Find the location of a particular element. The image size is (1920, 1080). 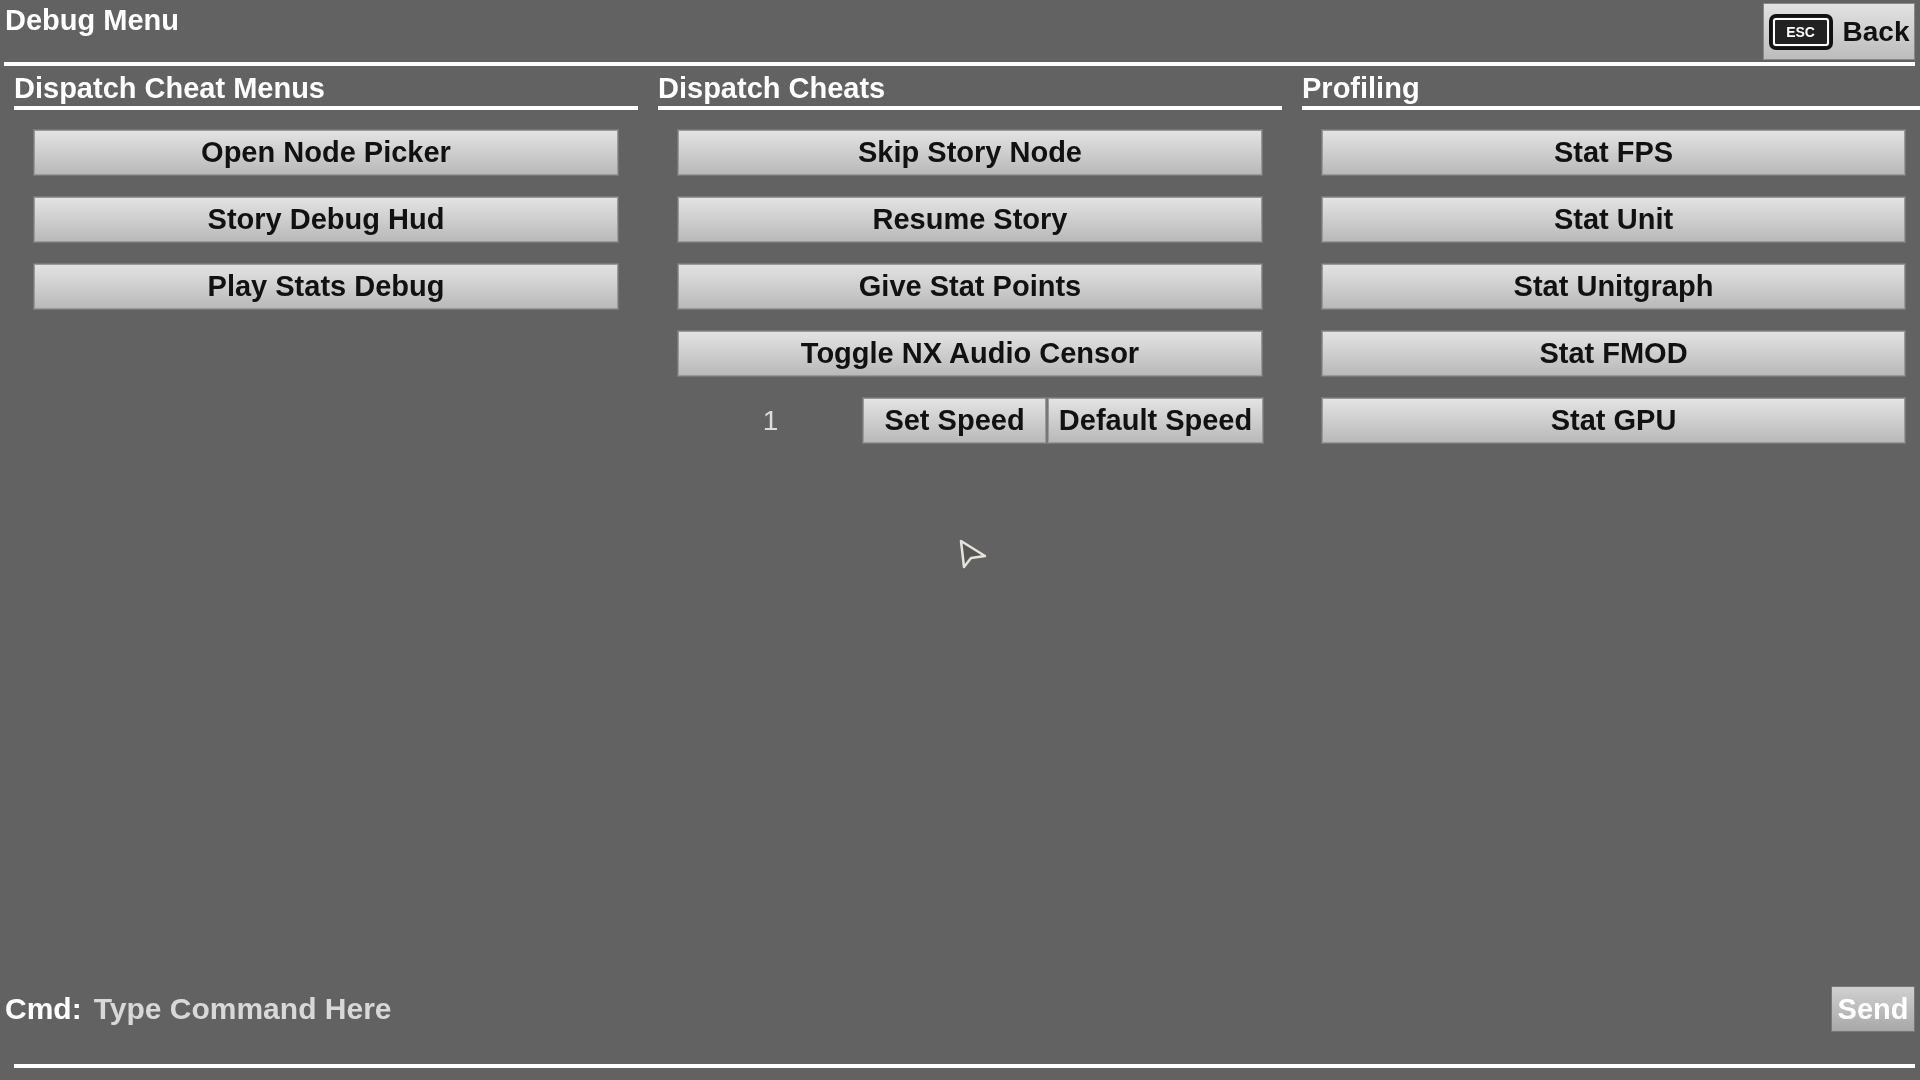

esc-key-label: ESC is located at coordinates (1800, 31).